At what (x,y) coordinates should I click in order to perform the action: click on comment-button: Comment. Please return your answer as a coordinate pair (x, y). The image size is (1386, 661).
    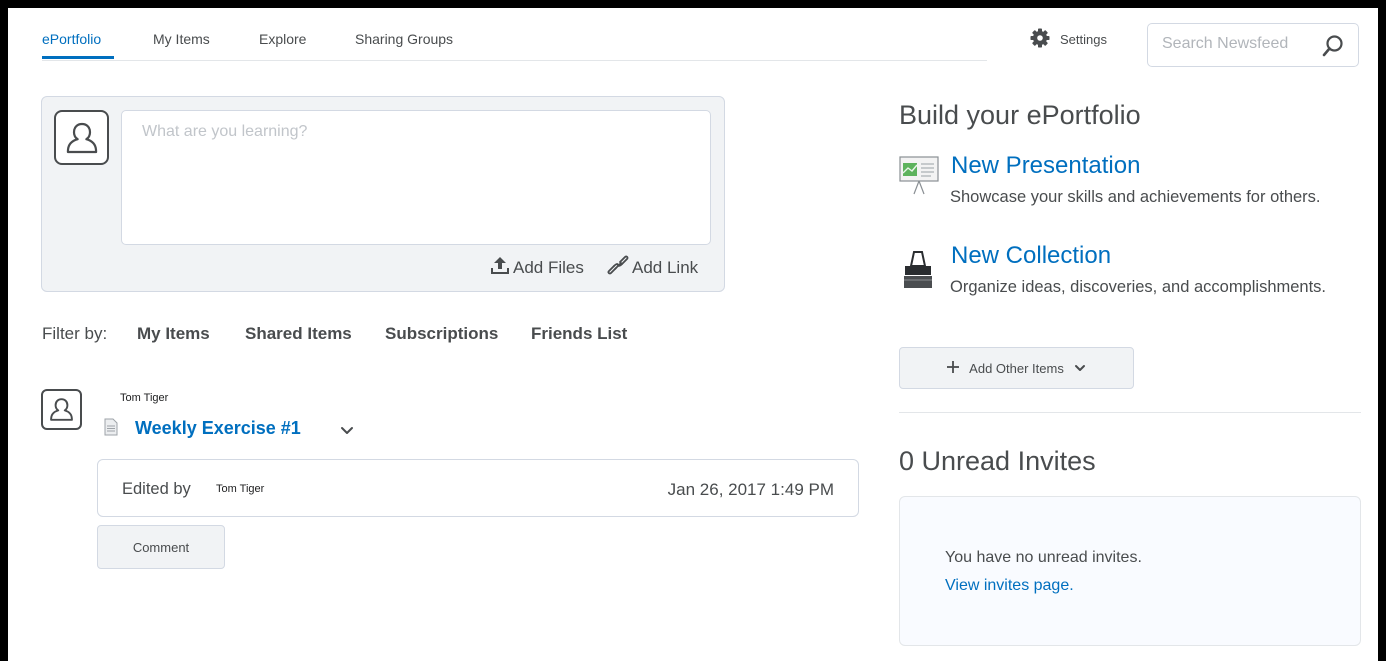
    Looking at the image, I should click on (161, 547).